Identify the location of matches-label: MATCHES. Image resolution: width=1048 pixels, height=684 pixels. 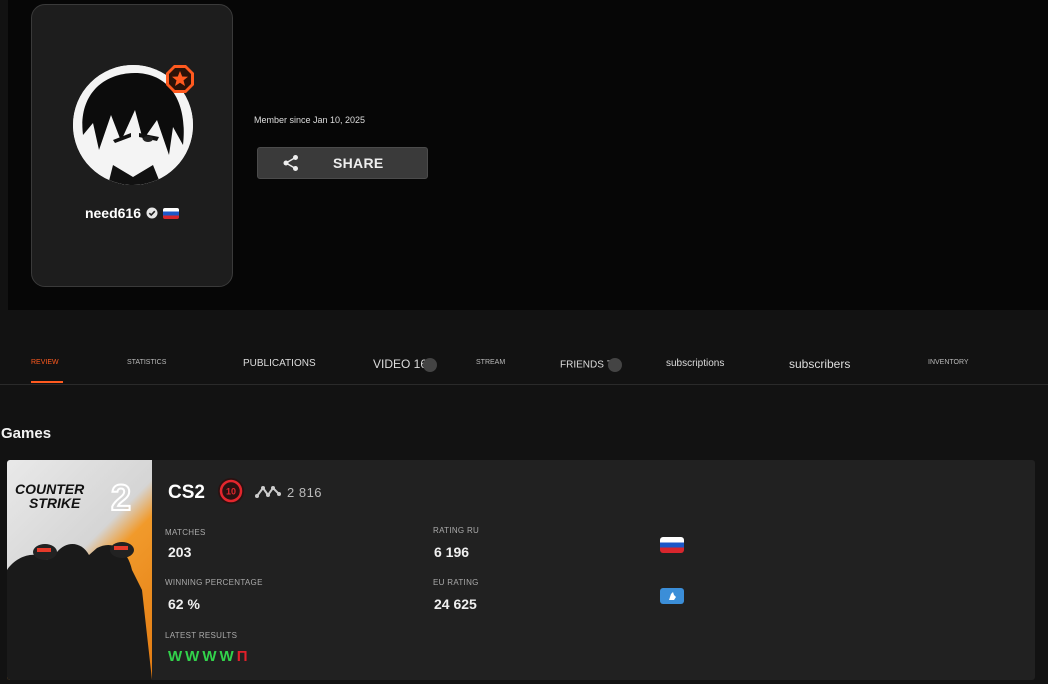
(185, 532).